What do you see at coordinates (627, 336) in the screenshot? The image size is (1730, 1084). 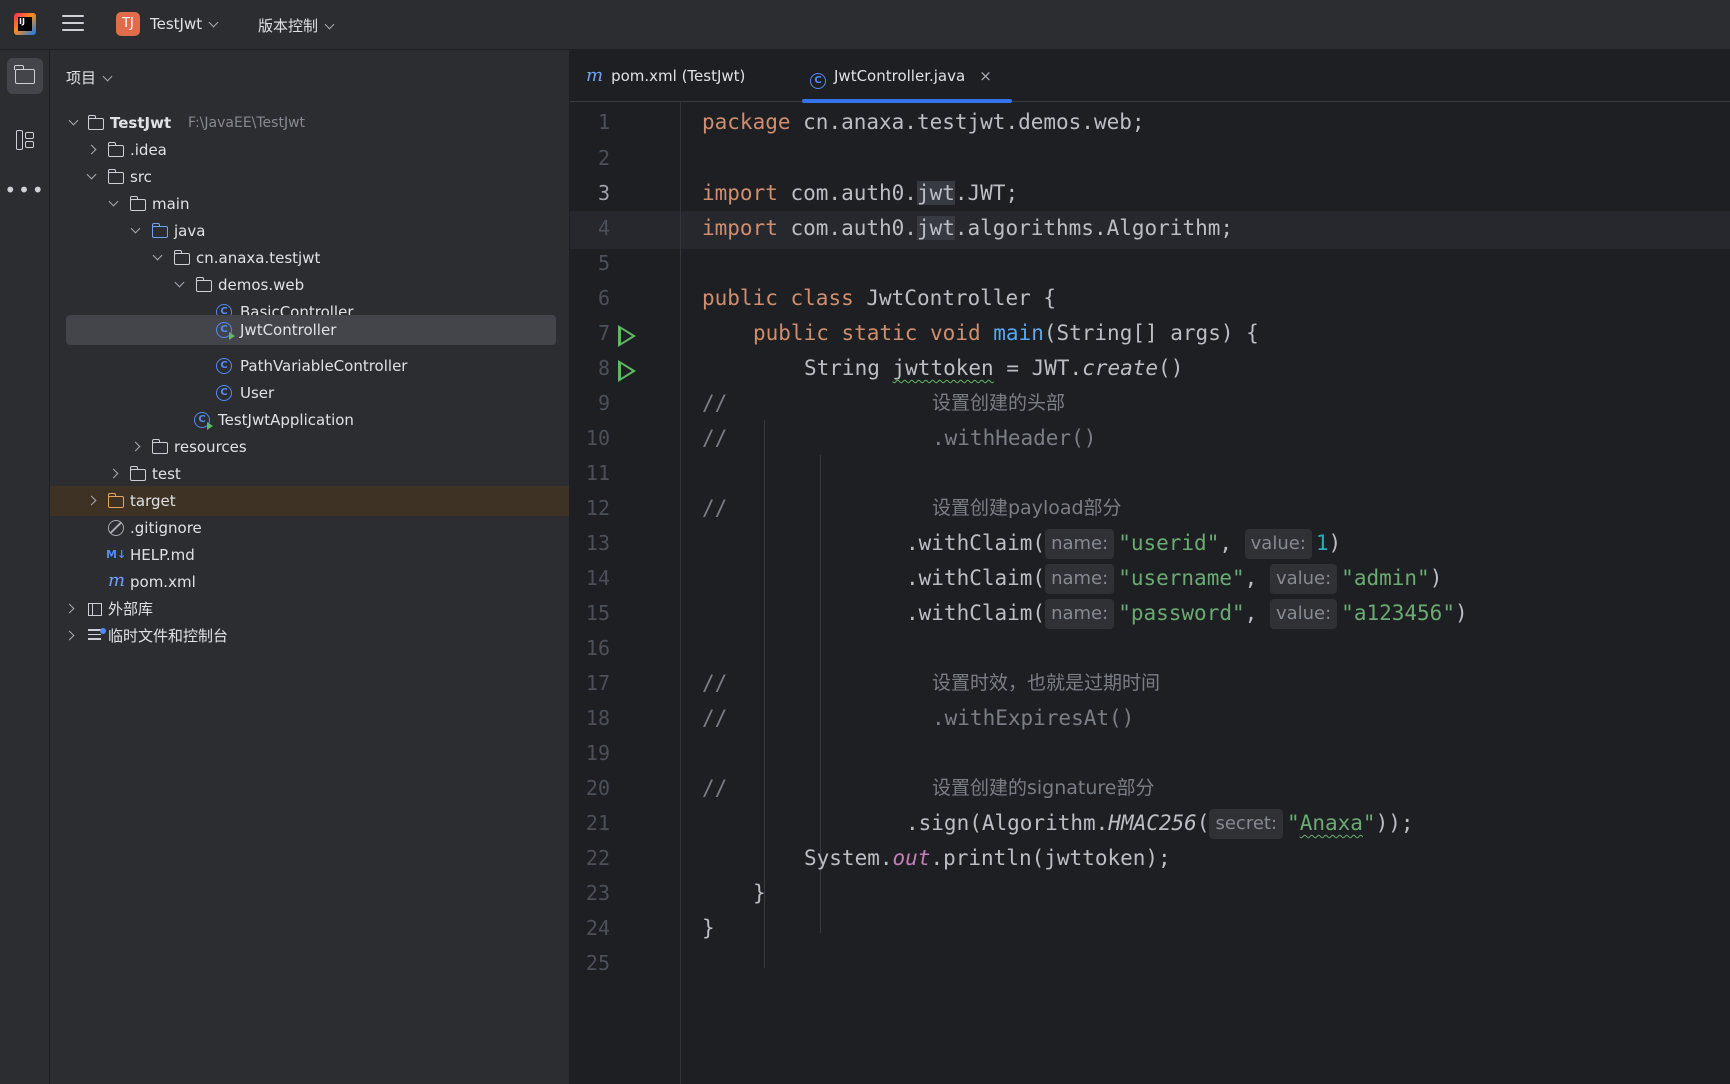 I see `run-class-gutter-icon` at bounding box center [627, 336].